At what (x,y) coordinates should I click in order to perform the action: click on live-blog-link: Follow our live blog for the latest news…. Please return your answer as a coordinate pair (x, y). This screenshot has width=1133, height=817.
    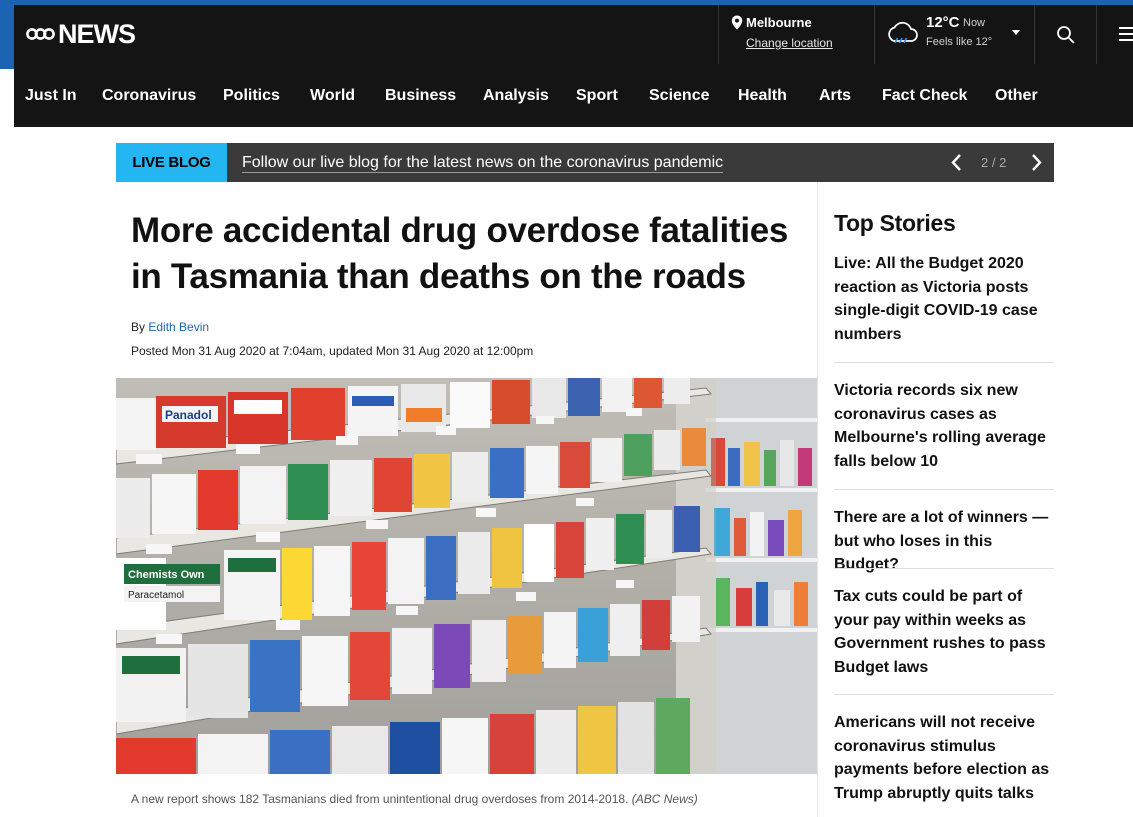
    Looking at the image, I should click on (483, 163).